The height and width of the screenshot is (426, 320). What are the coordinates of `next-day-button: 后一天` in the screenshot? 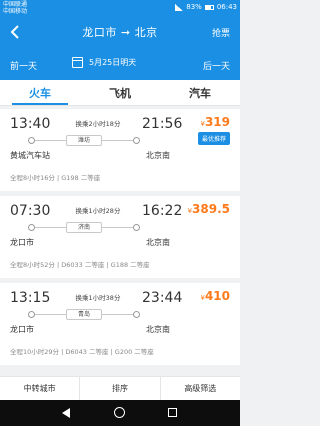 It's located at (216, 65).